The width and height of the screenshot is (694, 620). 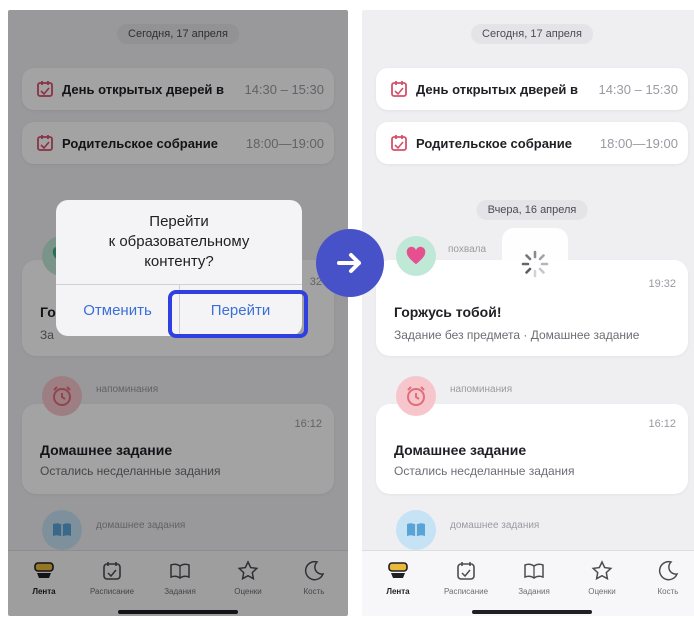 I want to click on praise-subtitle: Задание без предмета · Домашнее задание, so click(x=517, y=335).